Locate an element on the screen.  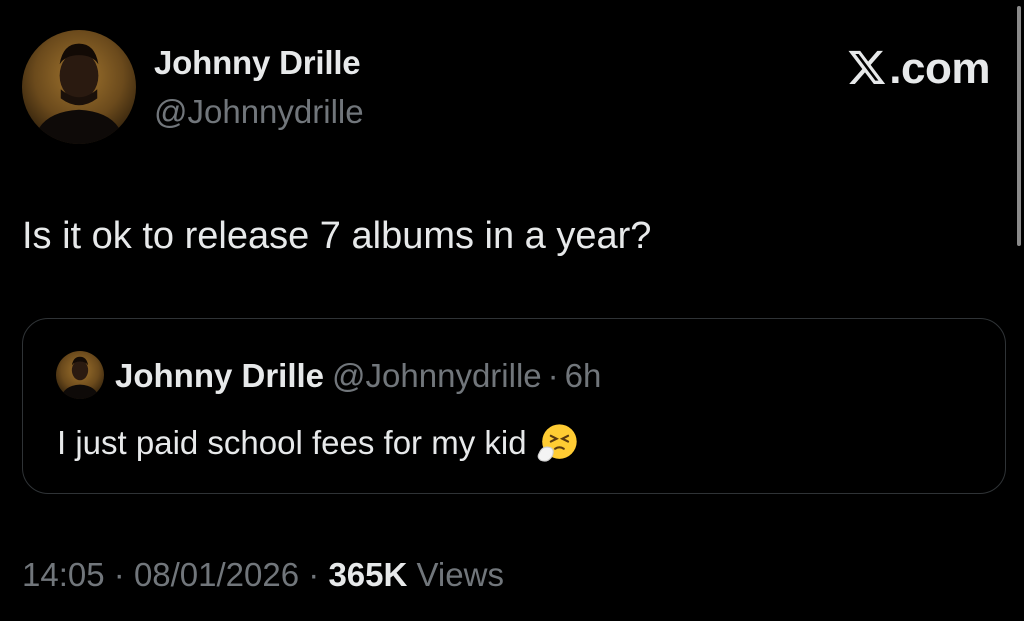
scrollbar is located at coordinates (1019, 126).